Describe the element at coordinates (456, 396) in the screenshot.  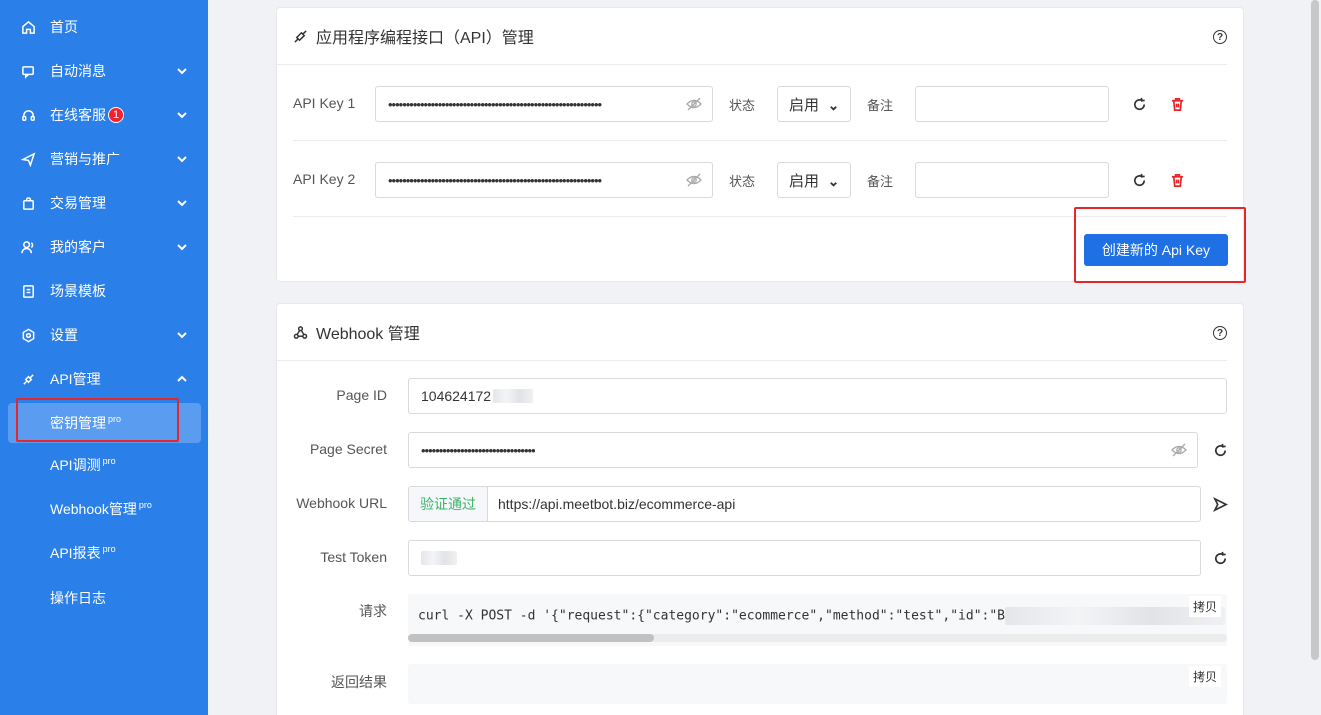
I see `page-id-value: 104624172` at that location.